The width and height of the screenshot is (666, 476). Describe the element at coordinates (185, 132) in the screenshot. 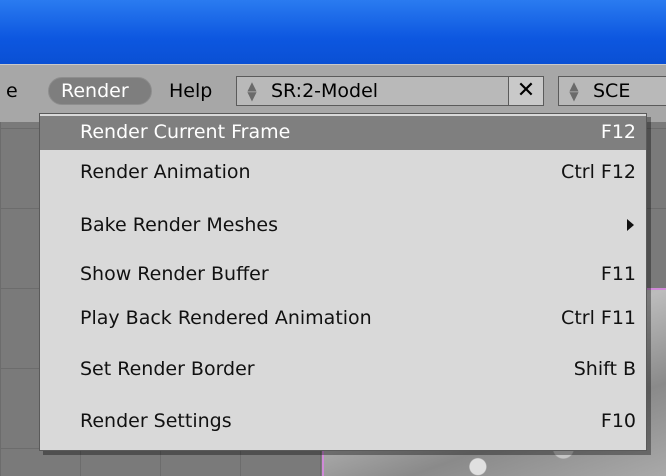

I see `menu-item-label: Render Current Frame` at that location.